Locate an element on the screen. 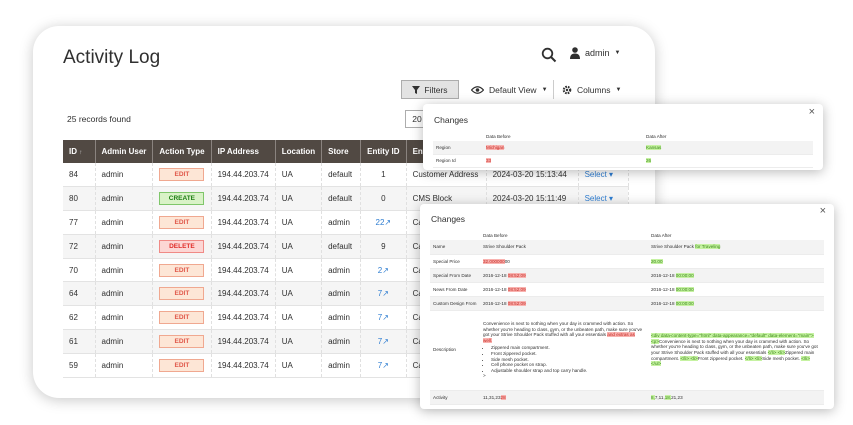  removed-text: 08:52:09 is located at coordinates (516, 289).